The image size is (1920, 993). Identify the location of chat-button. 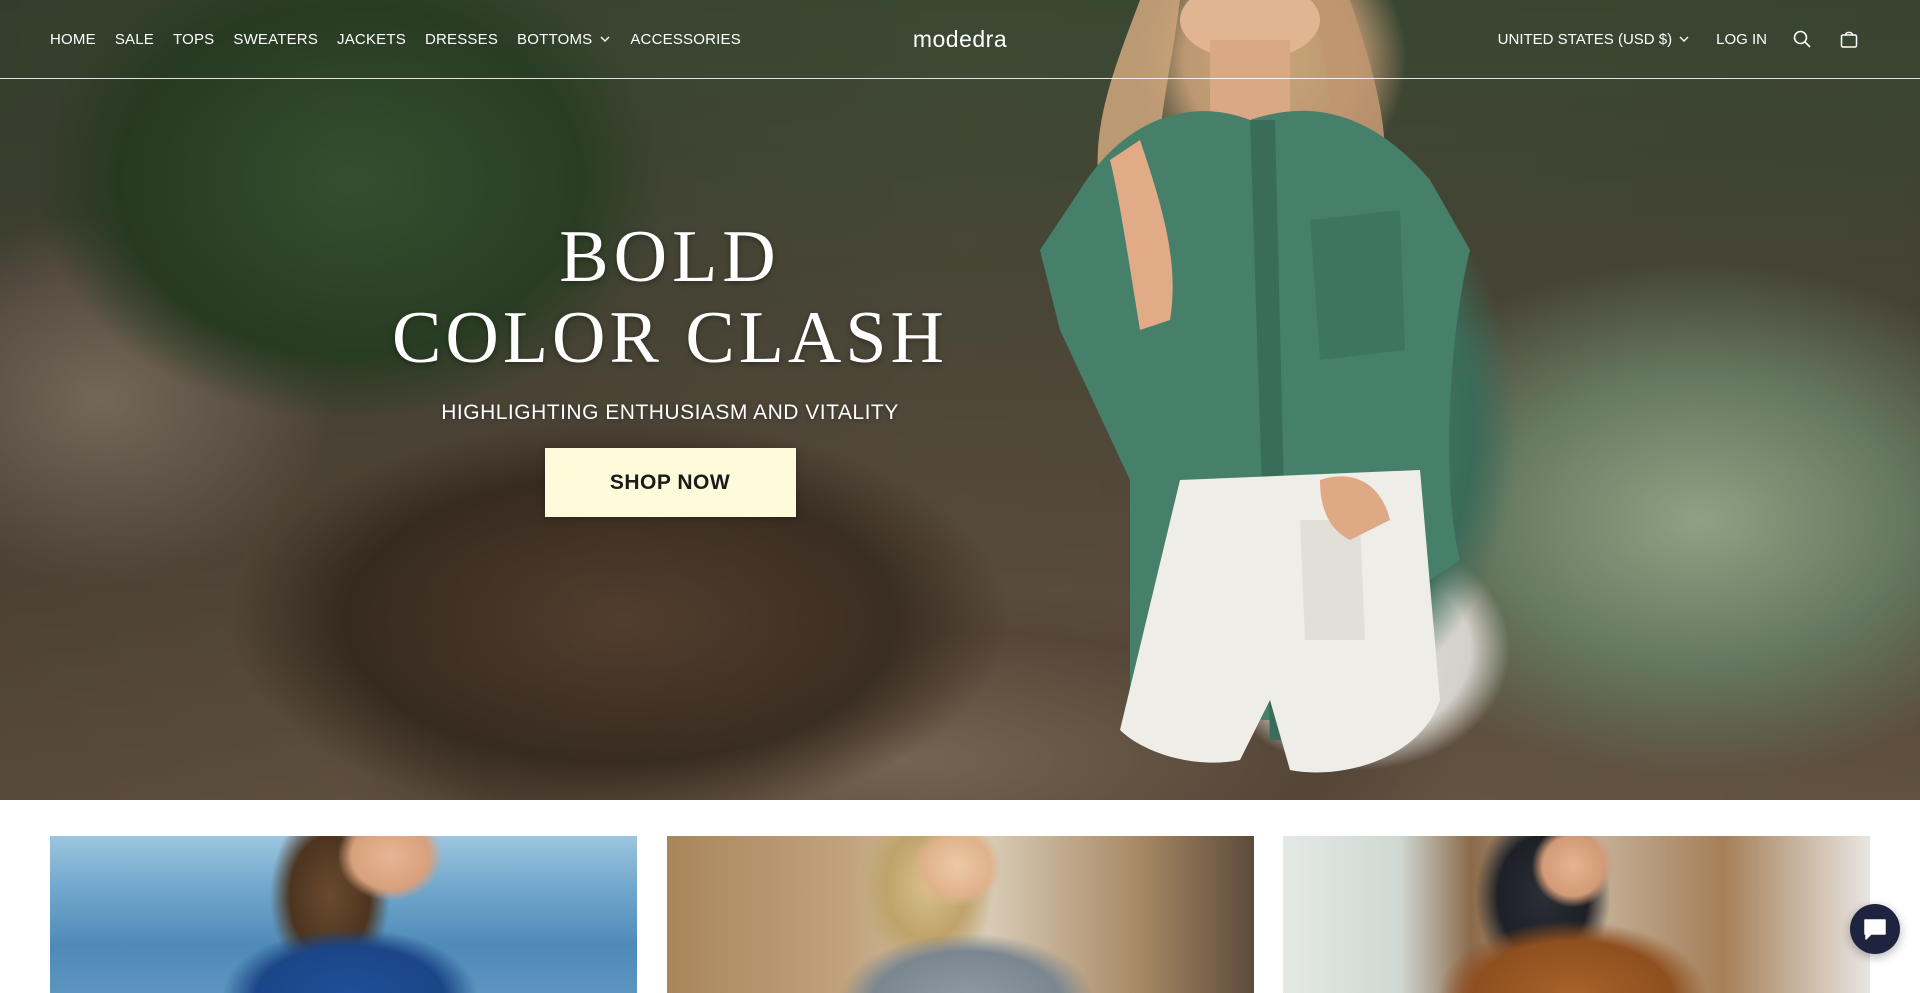
(1875, 929).